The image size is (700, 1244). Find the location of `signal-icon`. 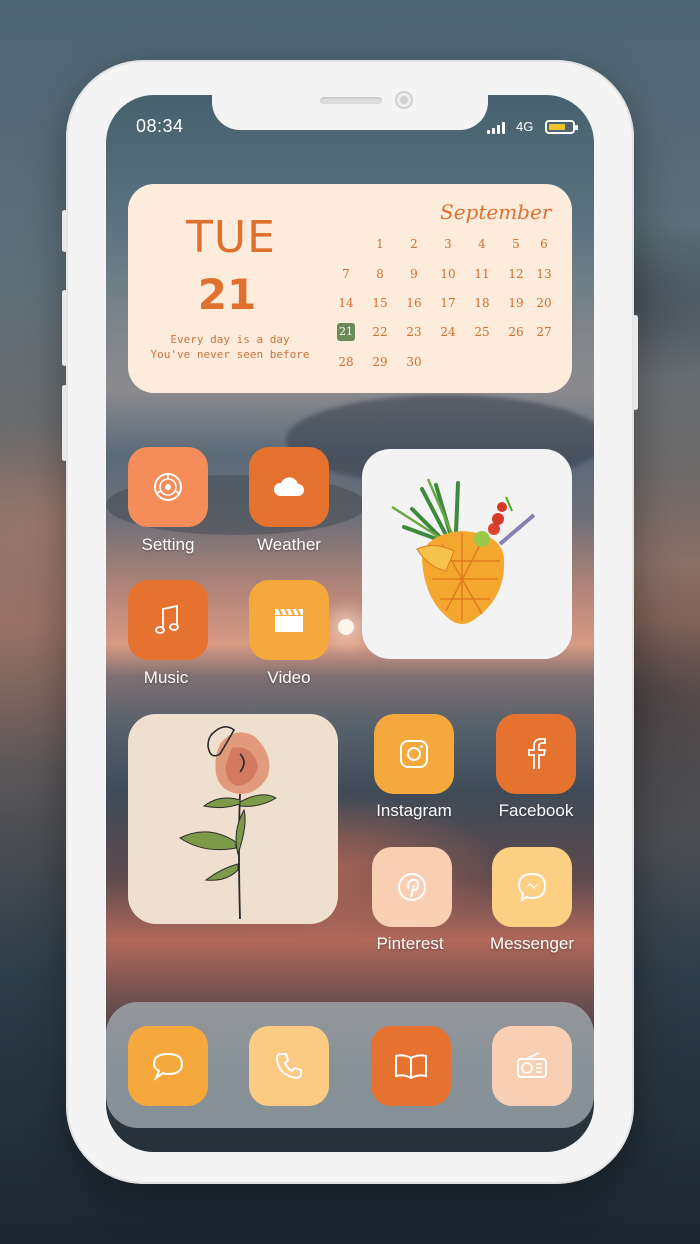

signal-icon is located at coordinates (496, 128).